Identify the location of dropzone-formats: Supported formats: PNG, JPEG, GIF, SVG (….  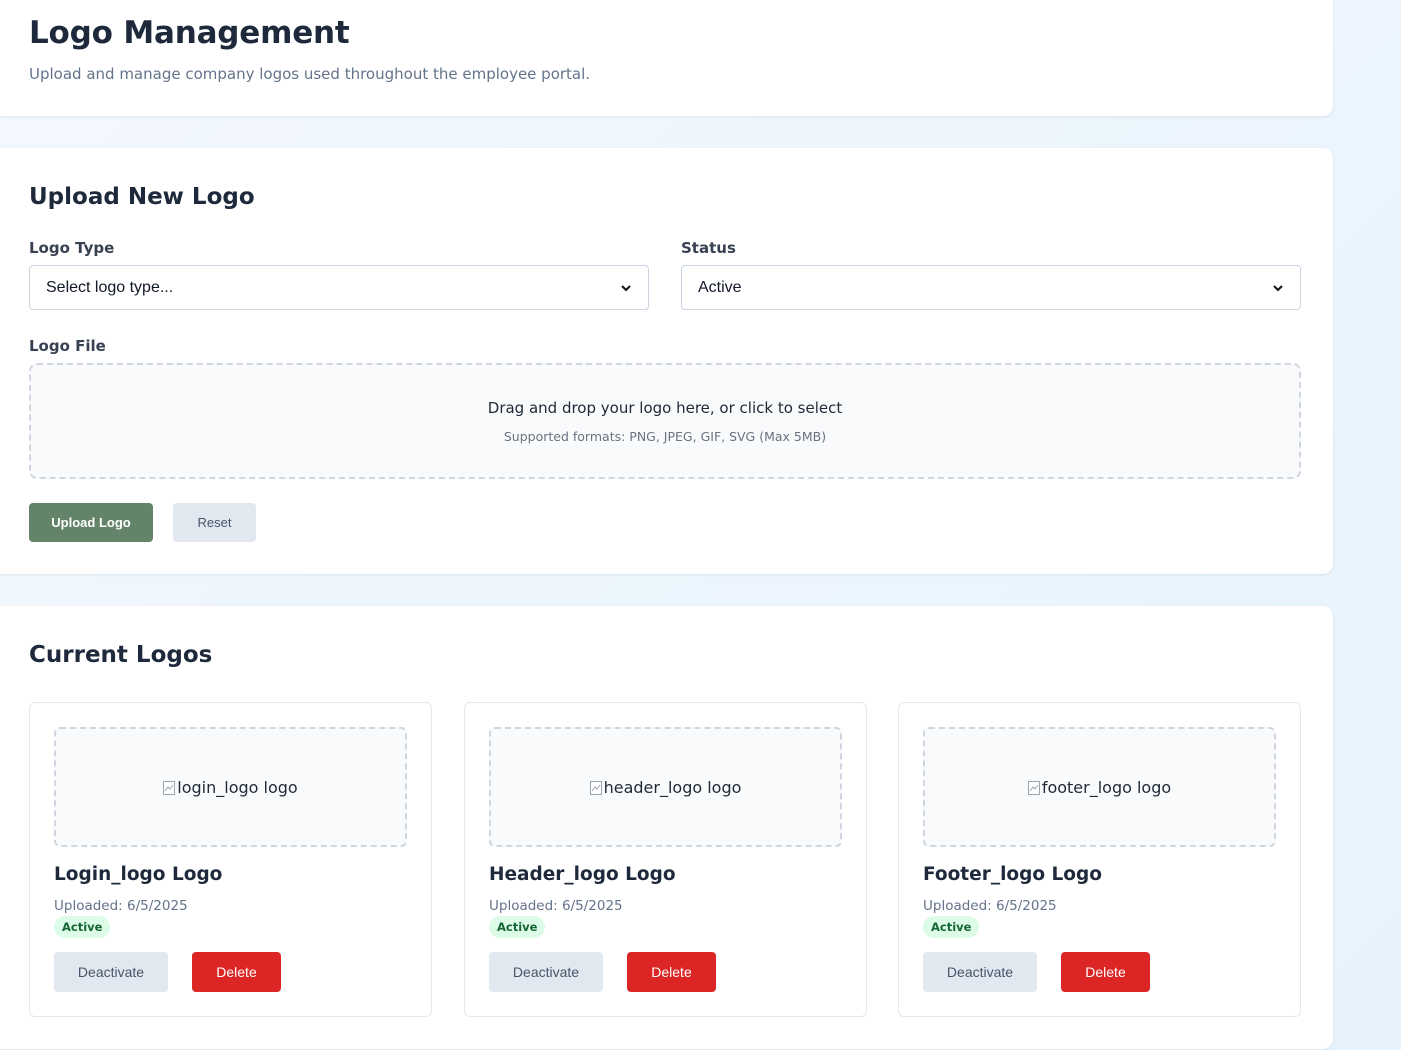
(665, 436).